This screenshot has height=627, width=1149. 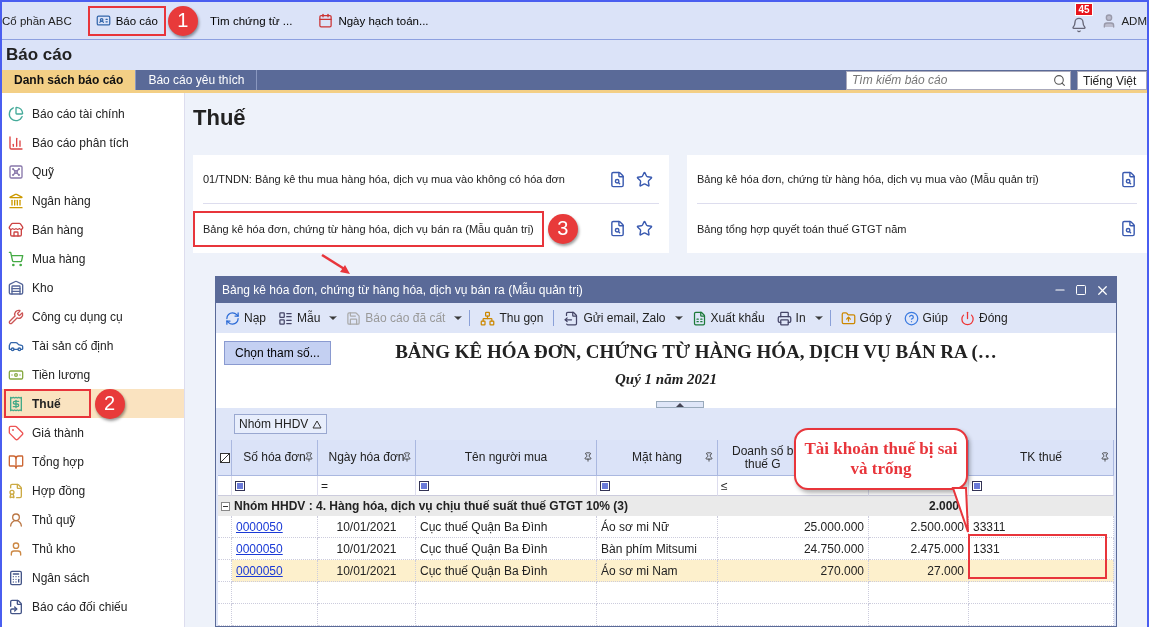 I want to click on template-icon, so click(x=285, y=318).